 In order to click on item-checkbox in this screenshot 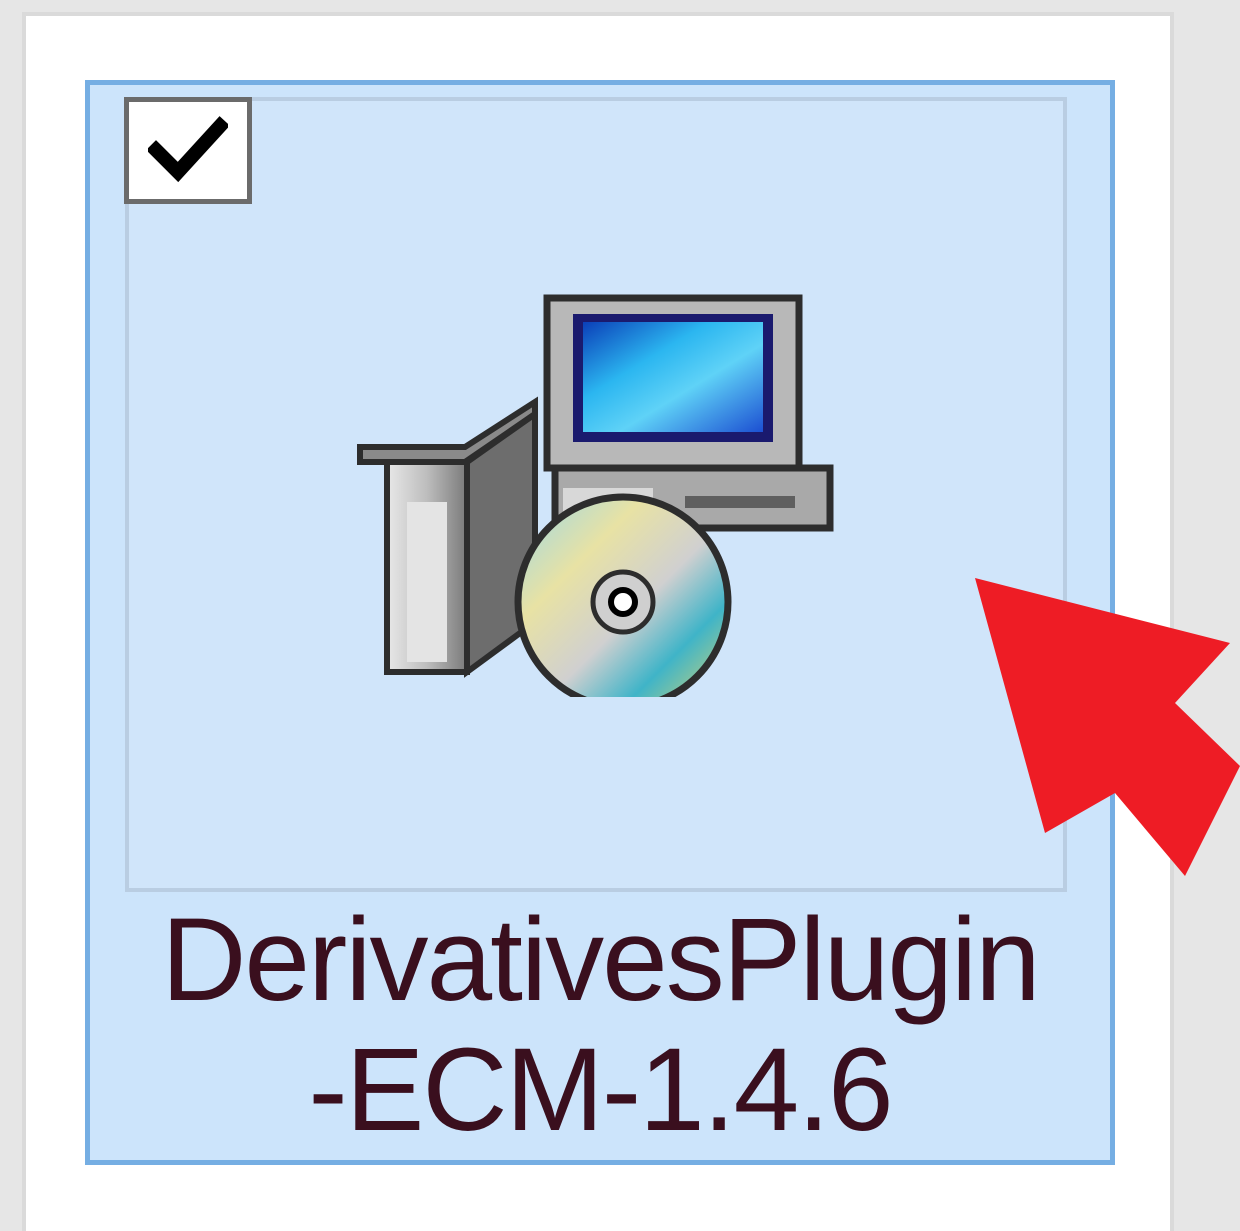, I will do `click(188, 150)`.